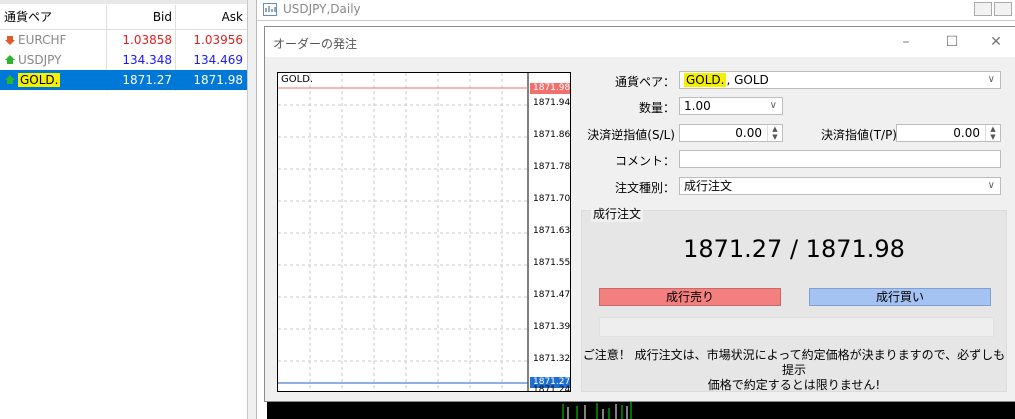 The width and height of the screenshot is (1015, 419). What do you see at coordinates (552, 327) in the screenshot?
I see `price-tick-label: 1871.39` at bounding box center [552, 327].